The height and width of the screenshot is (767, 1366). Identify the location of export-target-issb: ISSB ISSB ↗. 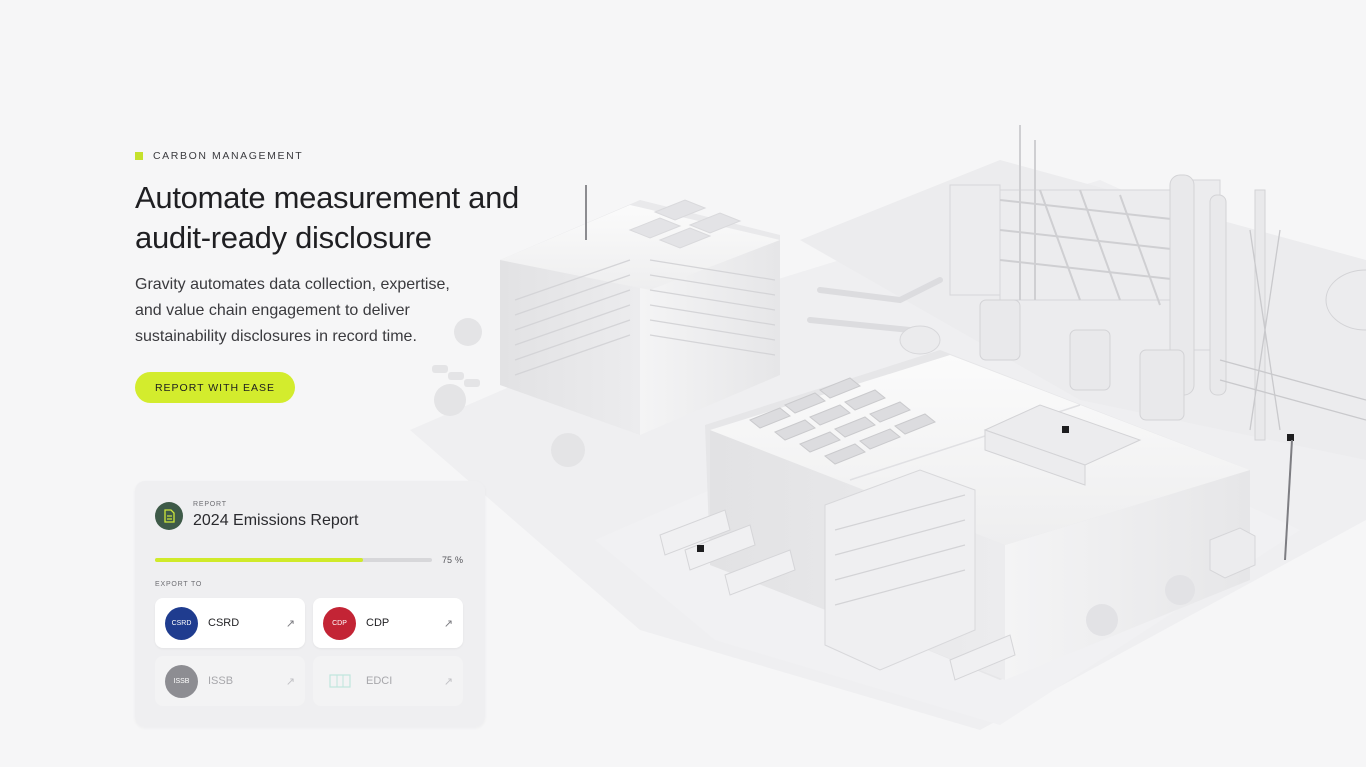
(230, 681).